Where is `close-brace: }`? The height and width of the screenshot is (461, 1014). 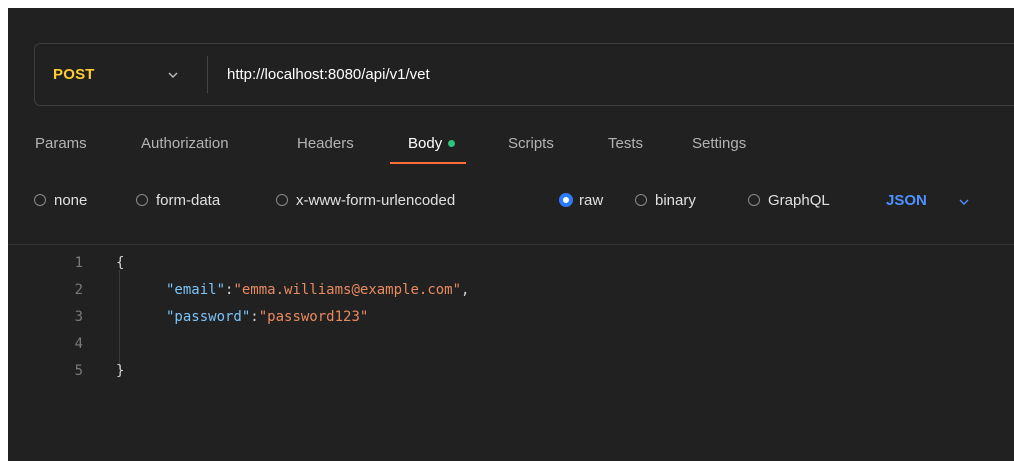 close-brace: } is located at coordinates (120, 371).